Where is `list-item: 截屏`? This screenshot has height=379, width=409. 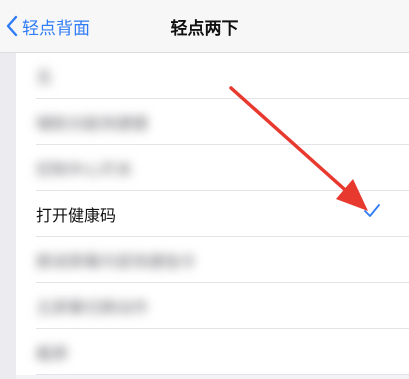 list-item: 截屏 is located at coordinates (212, 352).